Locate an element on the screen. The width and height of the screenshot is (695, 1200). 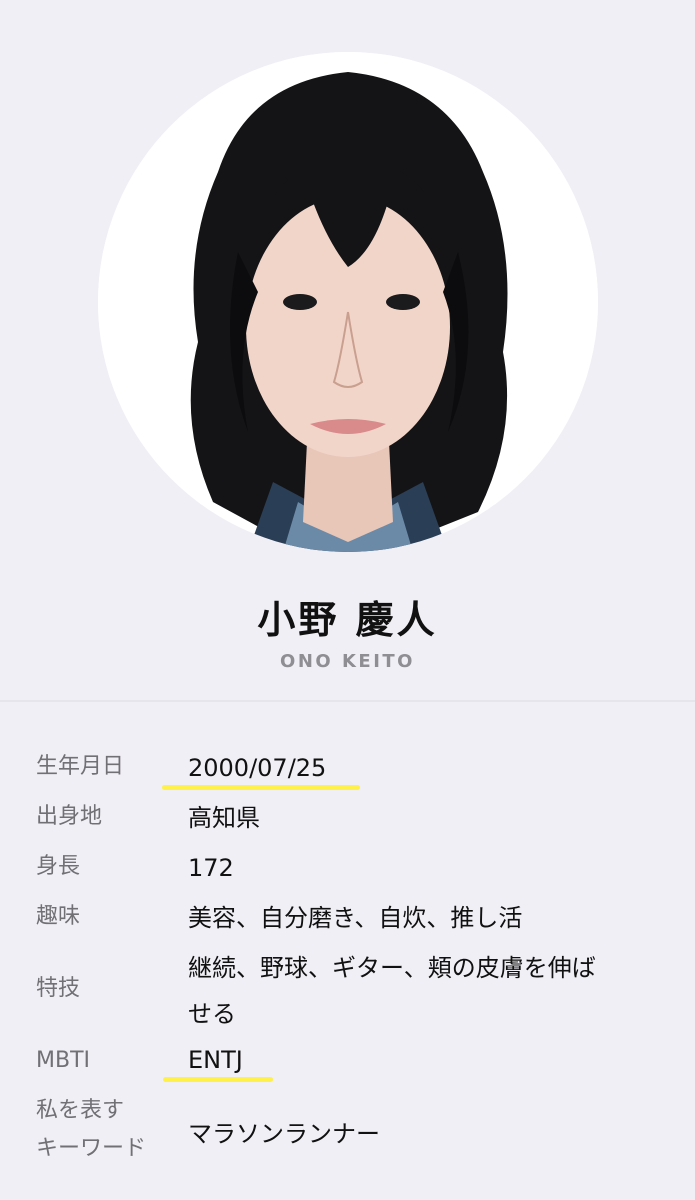
info-label-keyword-line1: 私を表す is located at coordinates (80, 1110).